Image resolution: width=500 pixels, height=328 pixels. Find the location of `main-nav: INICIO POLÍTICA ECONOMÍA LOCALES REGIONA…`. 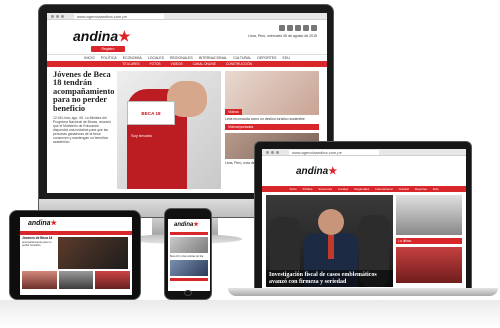

main-nav: INICIO POLÍTICA ECONOMÍA LOCALES REGIONA… is located at coordinates (187, 57).